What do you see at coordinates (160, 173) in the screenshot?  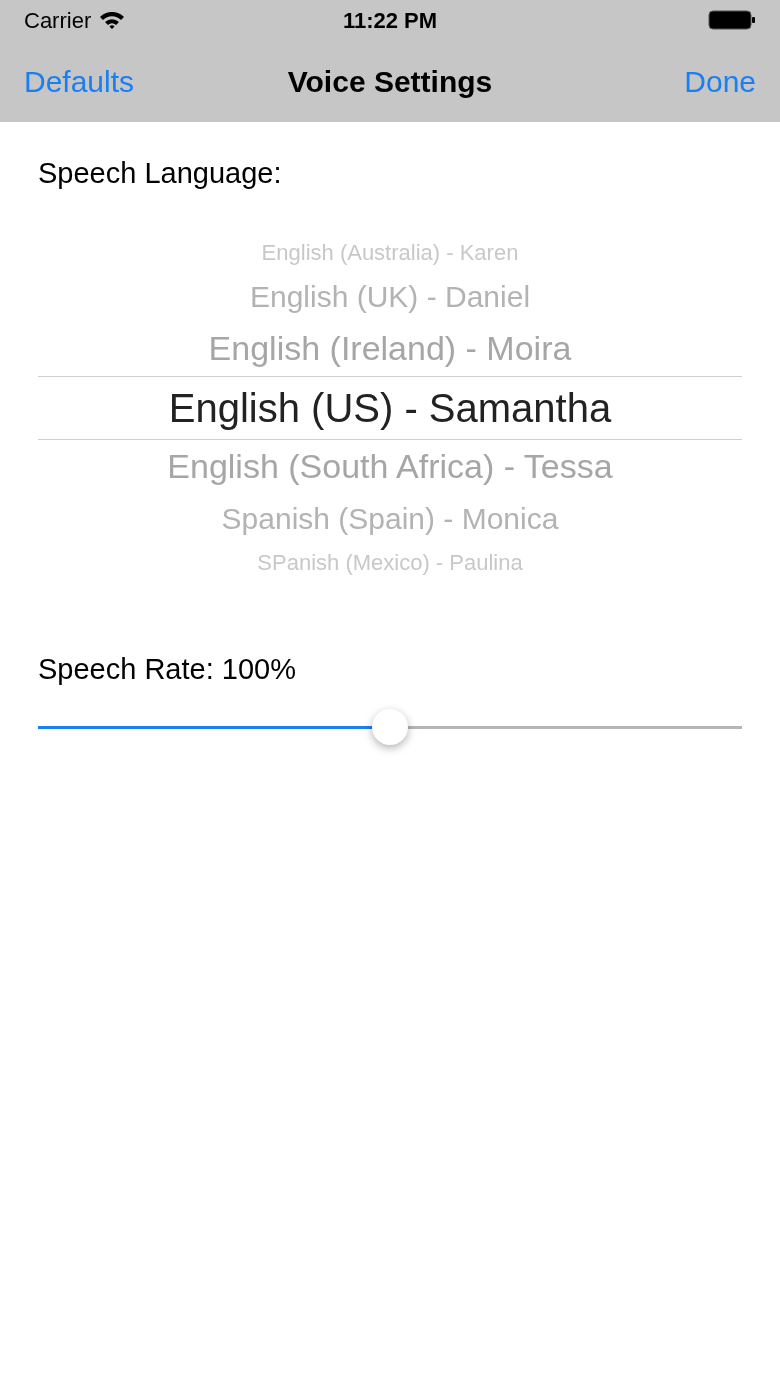 I see `section-label: Speech Language:` at bounding box center [160, 173].